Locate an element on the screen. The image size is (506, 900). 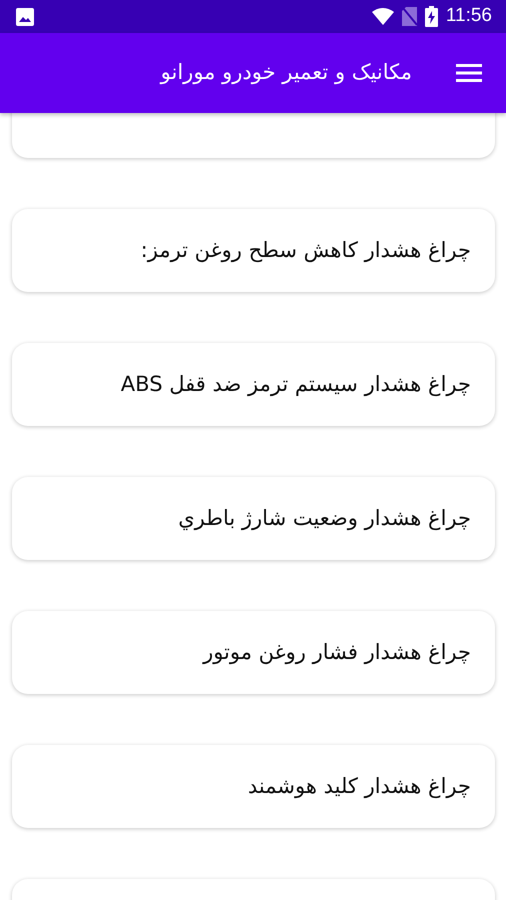
app-title: مکانیک و تعمیر خودرو مورانو is located at coordinates (286, 72).